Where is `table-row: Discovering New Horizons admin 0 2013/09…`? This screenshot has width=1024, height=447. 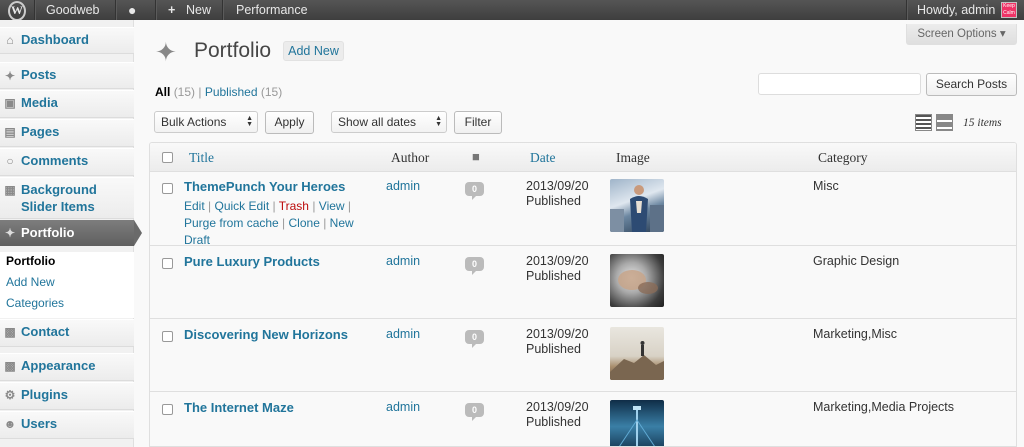
table-row: Discovering New Horizons admin 0 2013/09… is located at coordinates (583, 356).